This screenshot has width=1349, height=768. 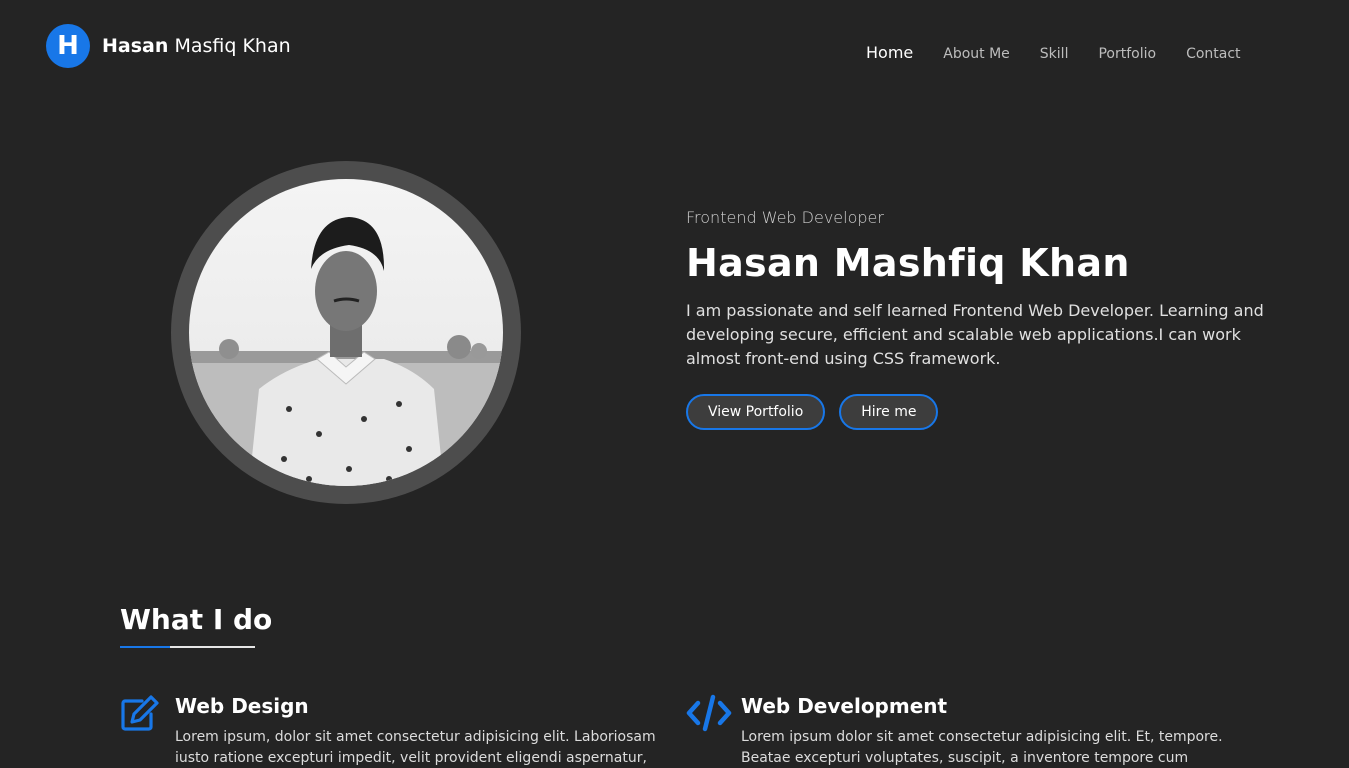 I want to click on section-title: What I do, so click(x=196, y=619).